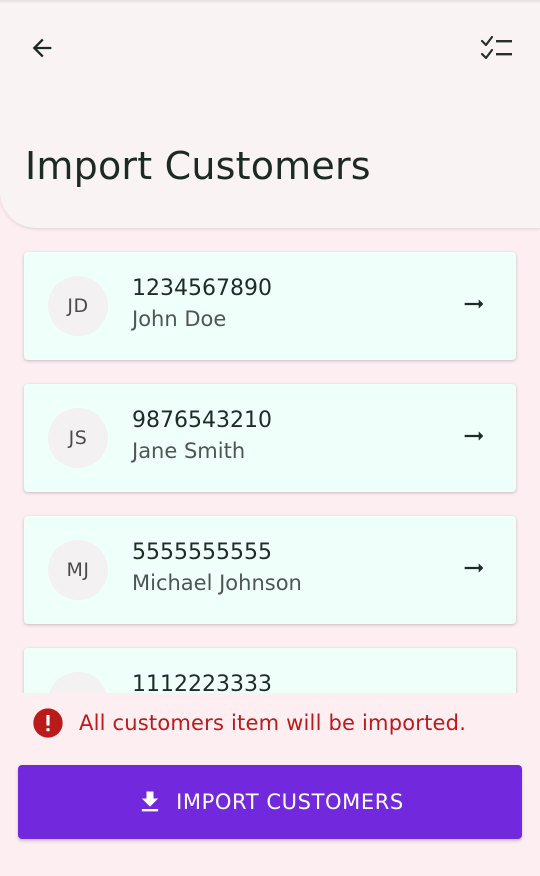  Describe the element at coordinates (48, 723) in the screenshot. I see `error-icon` at that location.